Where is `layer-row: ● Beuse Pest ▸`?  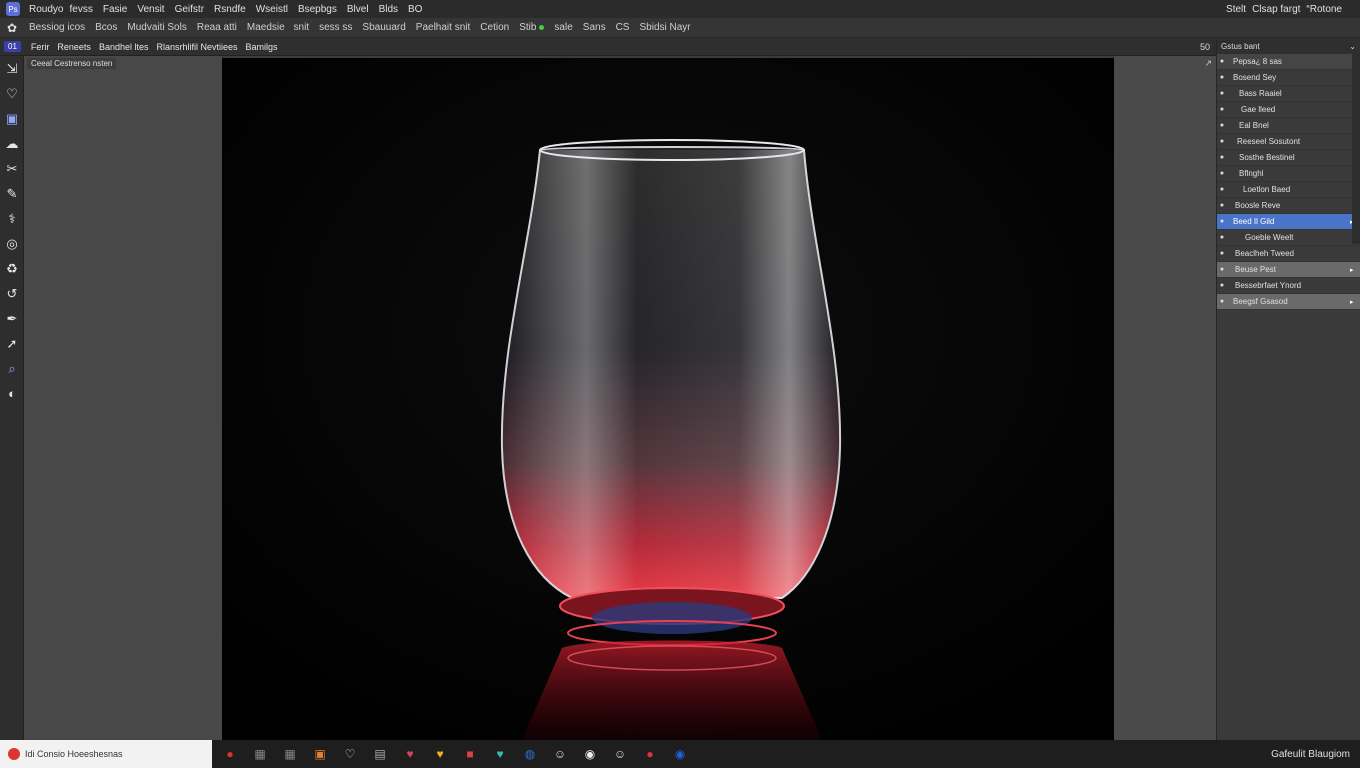 layer-row: ● Beuse Pest ▸ is located at coordinates (1288, 270).